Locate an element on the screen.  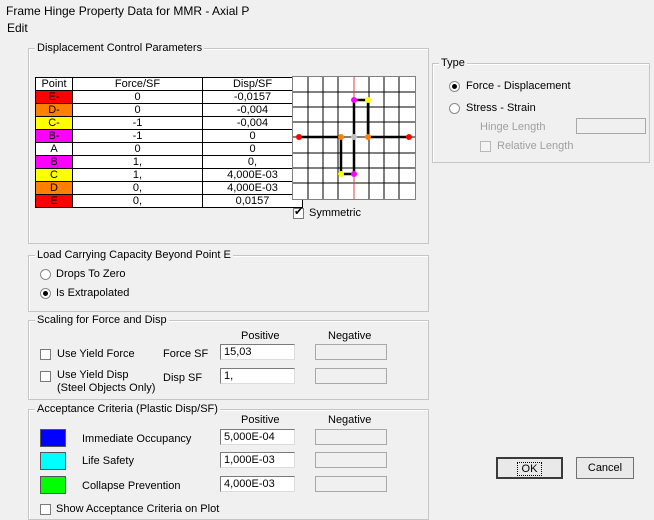
force-sf-negative-input is located at coordinates (351, 352).